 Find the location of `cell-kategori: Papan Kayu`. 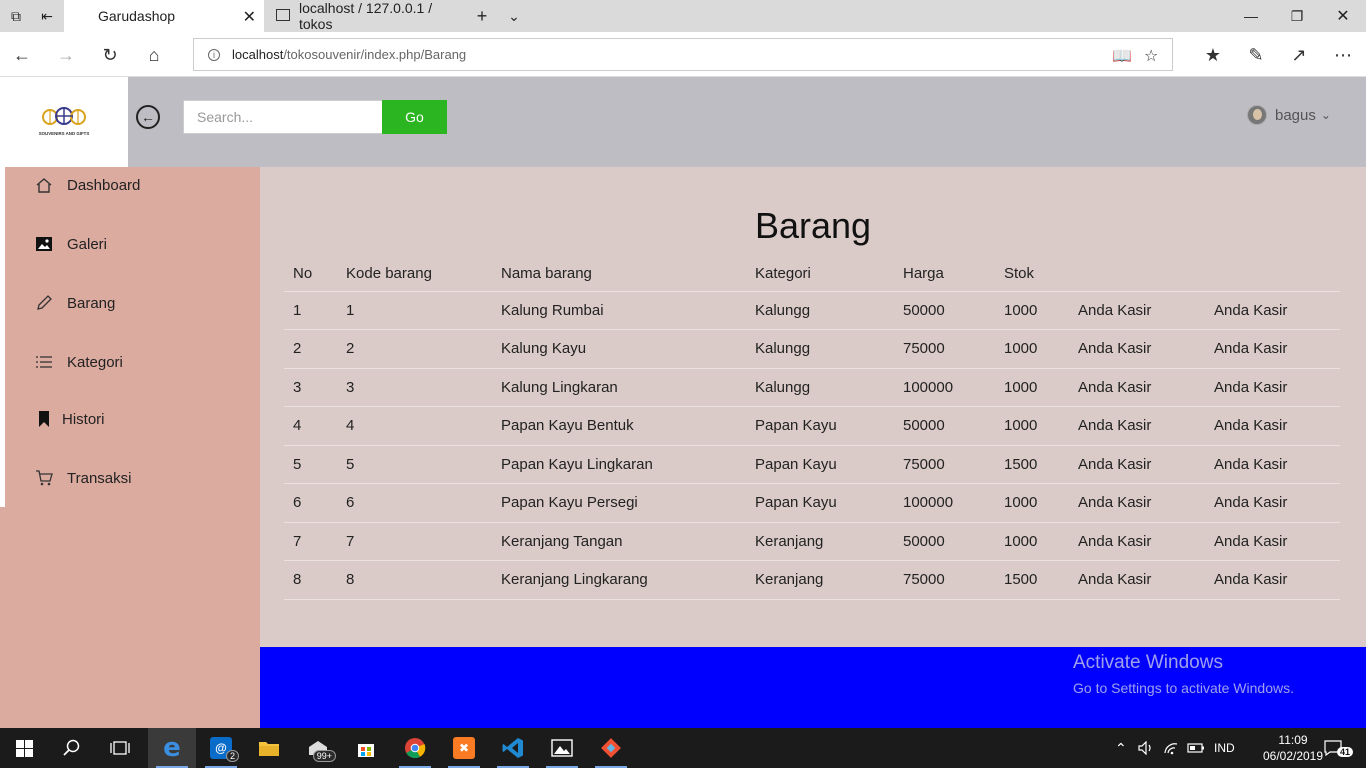

cell-kategori: Papan Kayu is located at coordinates (820, 426).